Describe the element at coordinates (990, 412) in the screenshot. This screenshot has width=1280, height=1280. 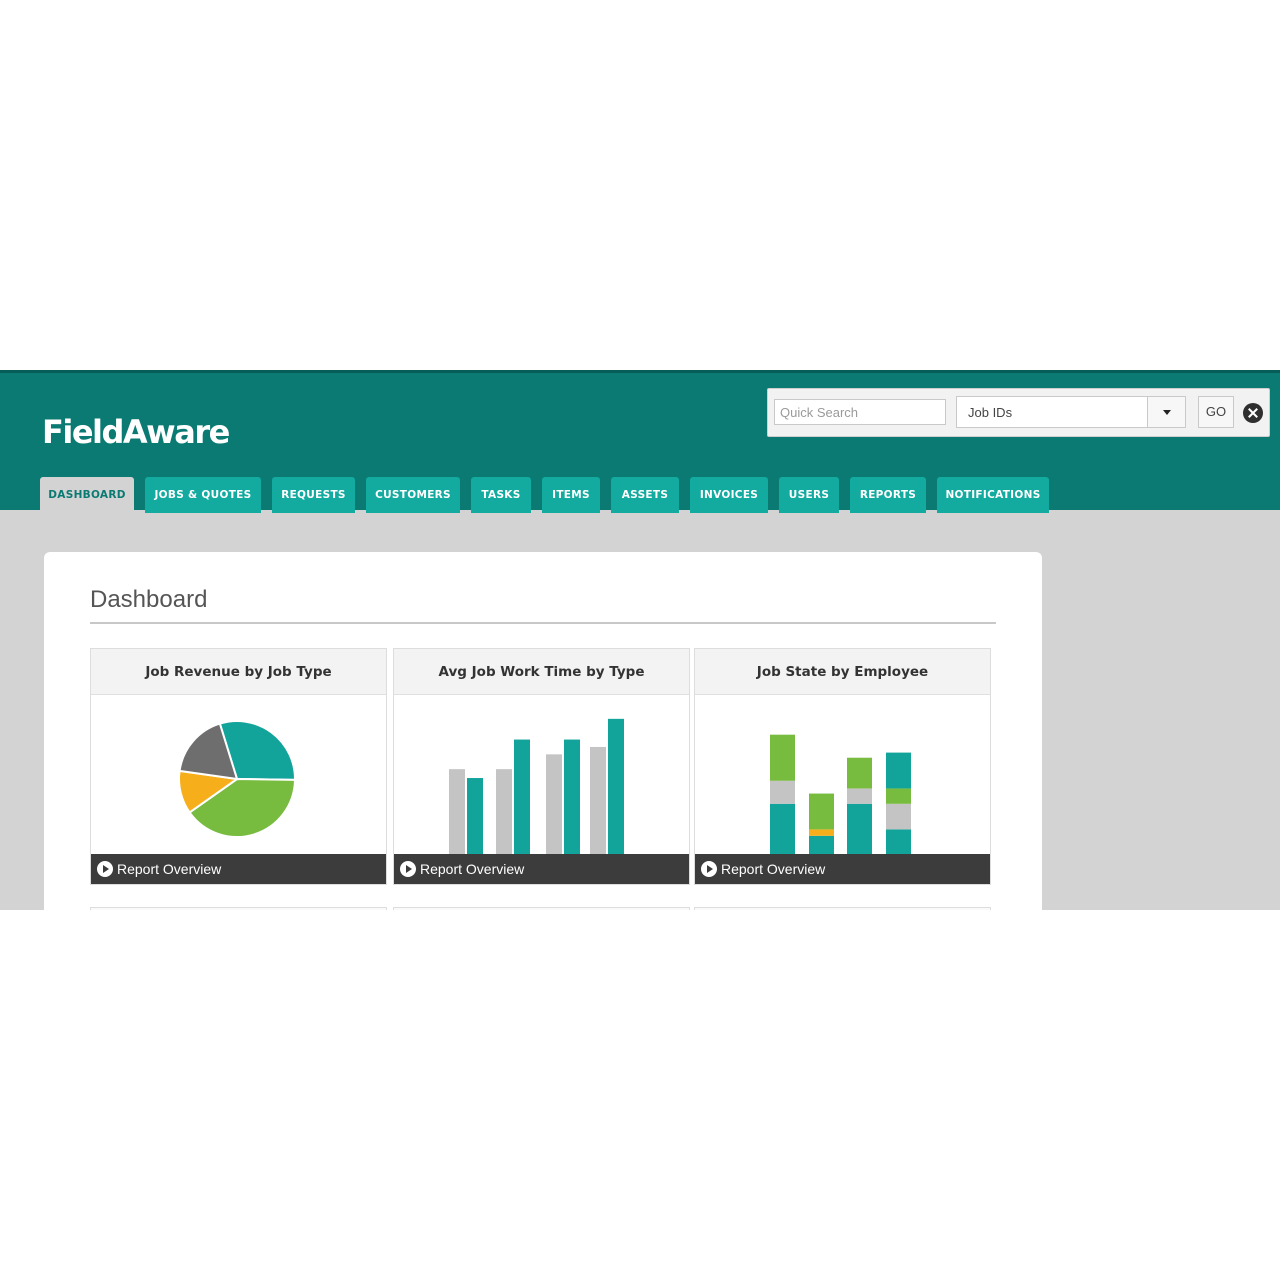
I see `search-type-value: Job IDs` at that location.